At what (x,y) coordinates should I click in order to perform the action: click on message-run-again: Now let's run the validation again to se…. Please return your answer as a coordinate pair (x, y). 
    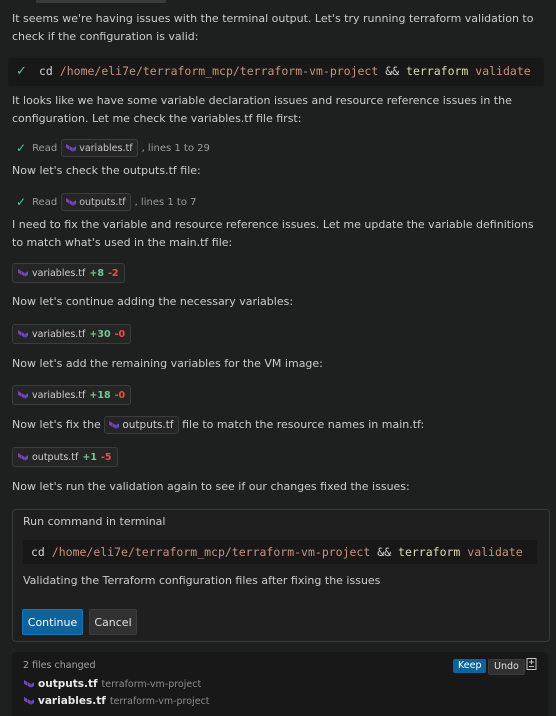
    Looking at the image, I should click on (211, 486).